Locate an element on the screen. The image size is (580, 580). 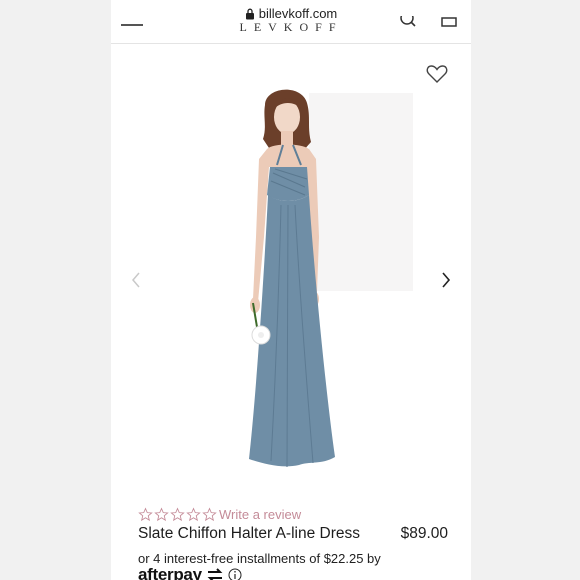
search-icon is located at coordinates (409, 23).